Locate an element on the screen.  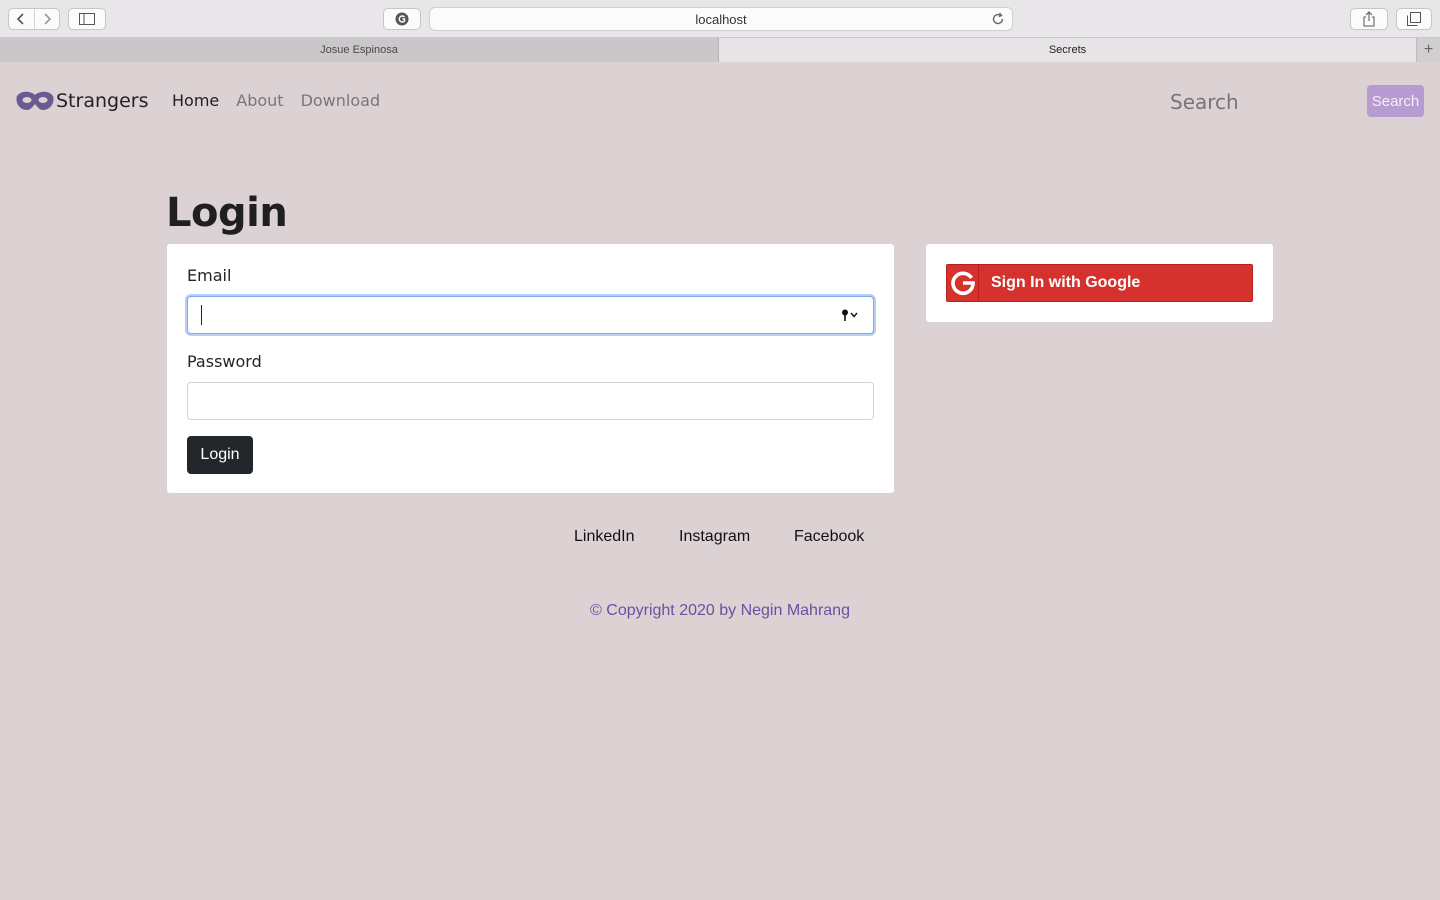
history-nav is located at coordinates (34, 19).